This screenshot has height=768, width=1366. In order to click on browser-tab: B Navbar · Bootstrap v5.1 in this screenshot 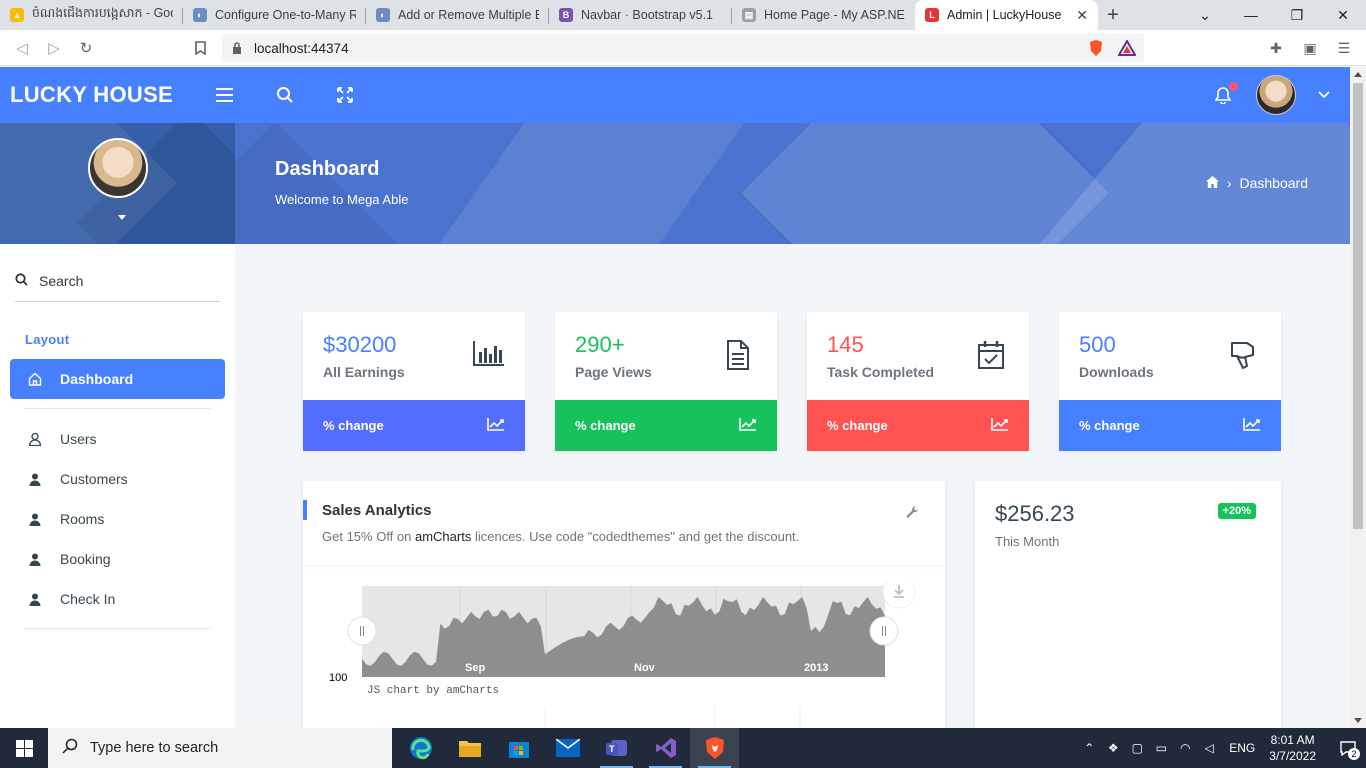, I will do `click(640, 15)`.